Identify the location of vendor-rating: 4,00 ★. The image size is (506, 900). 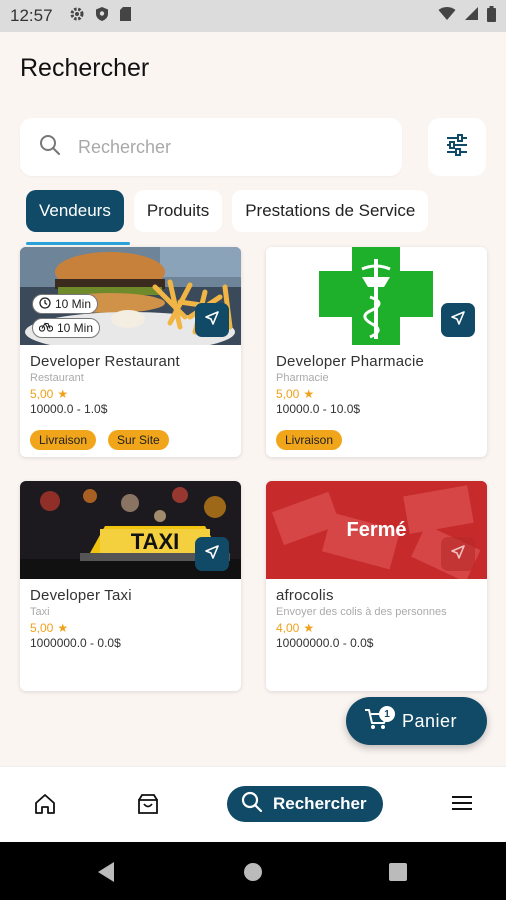
(295, 628).